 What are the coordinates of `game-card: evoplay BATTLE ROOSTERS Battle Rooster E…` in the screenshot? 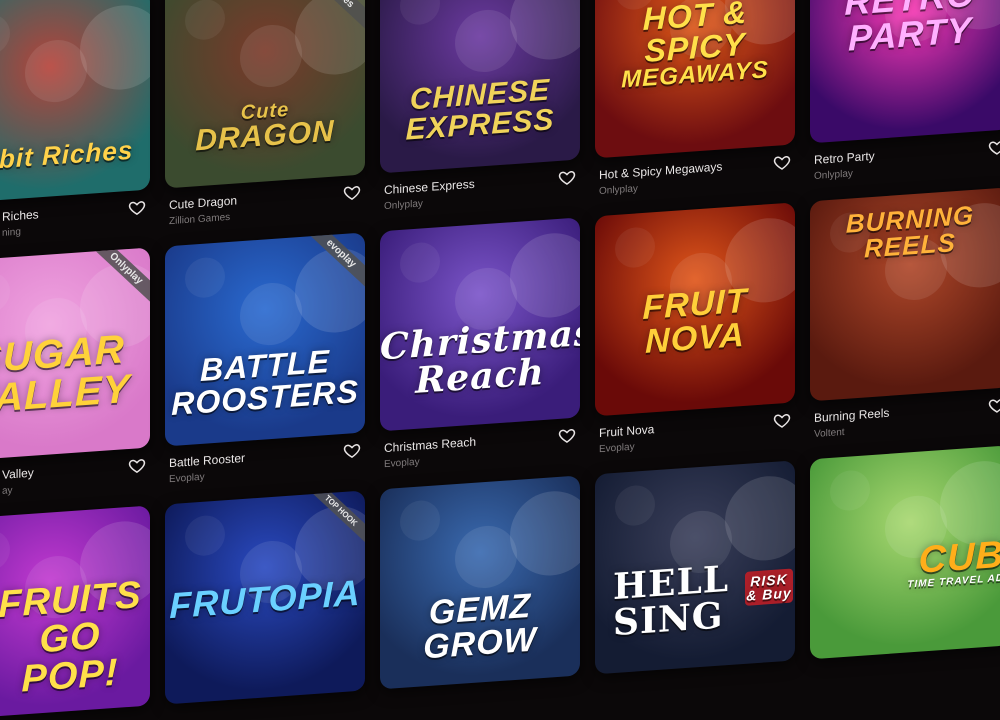 It's located at (265, 361).